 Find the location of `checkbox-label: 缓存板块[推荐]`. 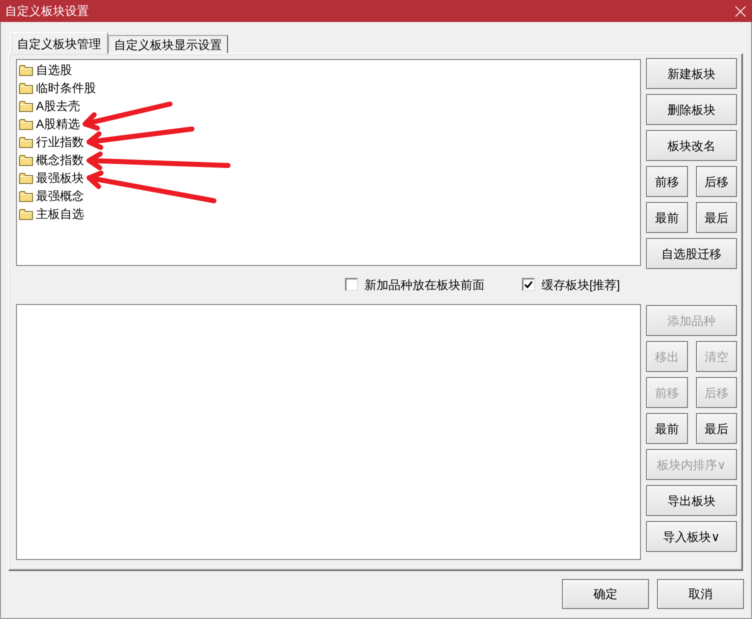

checkbox-label: 缓存板块[推荐] is located at coordinates (580, 285).